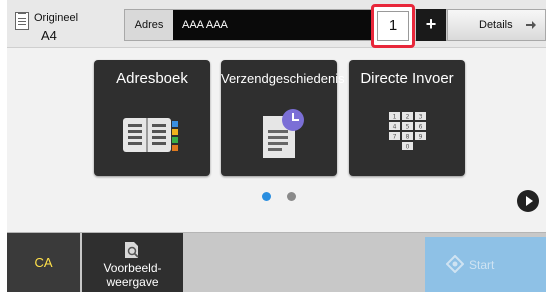  I want to click on details-button: Details, so click(496, 25).